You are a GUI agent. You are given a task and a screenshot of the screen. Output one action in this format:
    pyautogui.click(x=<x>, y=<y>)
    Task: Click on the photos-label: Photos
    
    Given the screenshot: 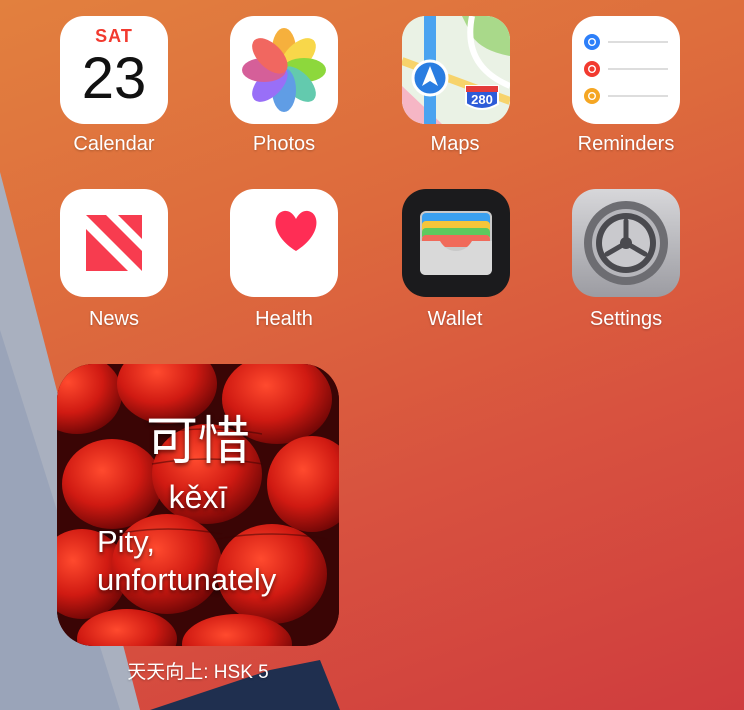 What is the action you would take?
    pyautogui.click(x=284, y=144)
    